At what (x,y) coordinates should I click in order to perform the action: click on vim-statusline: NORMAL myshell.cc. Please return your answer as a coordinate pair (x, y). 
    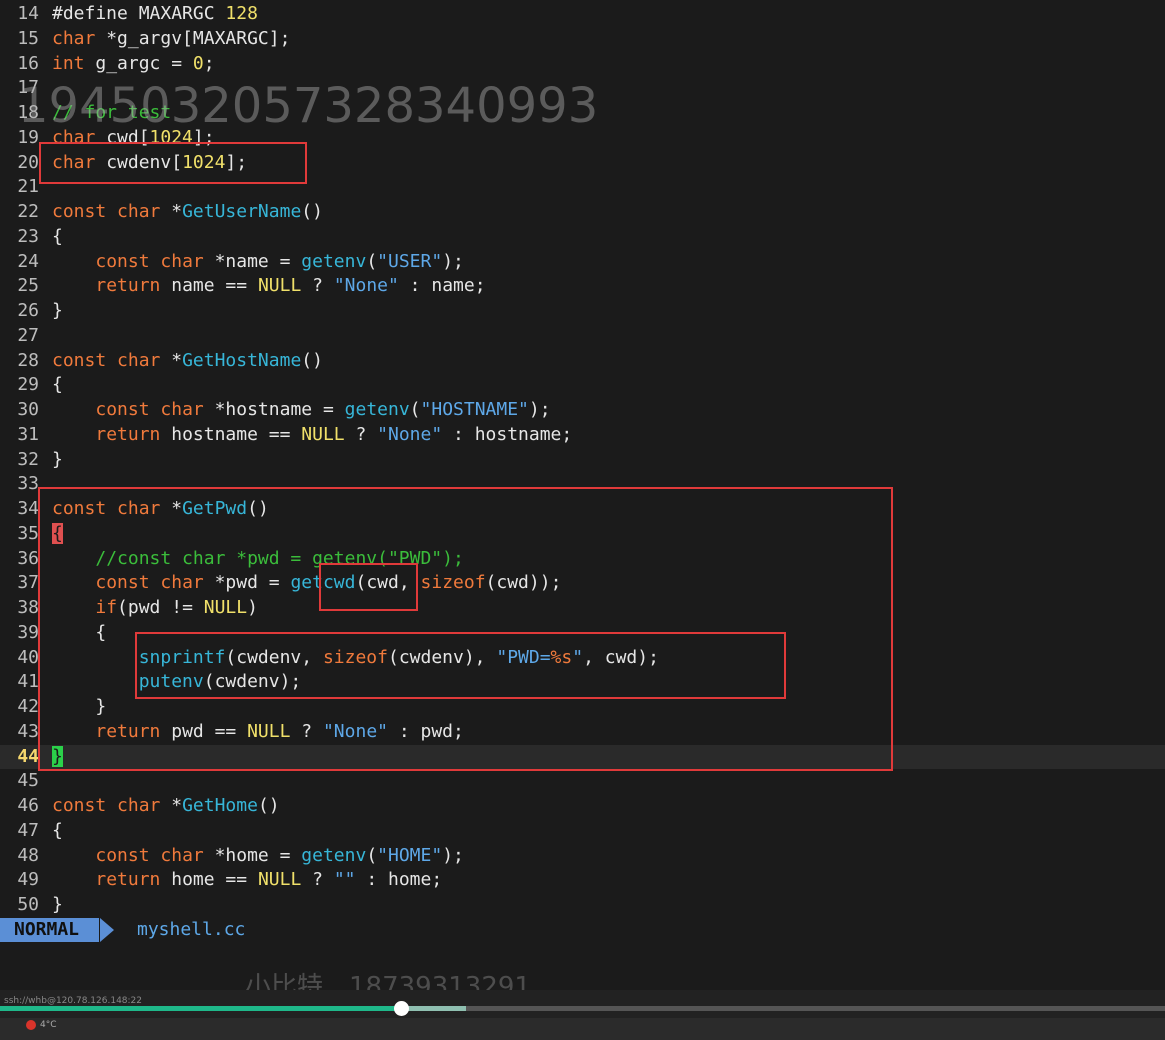
    Looking at the image, I should click on (582, 930).